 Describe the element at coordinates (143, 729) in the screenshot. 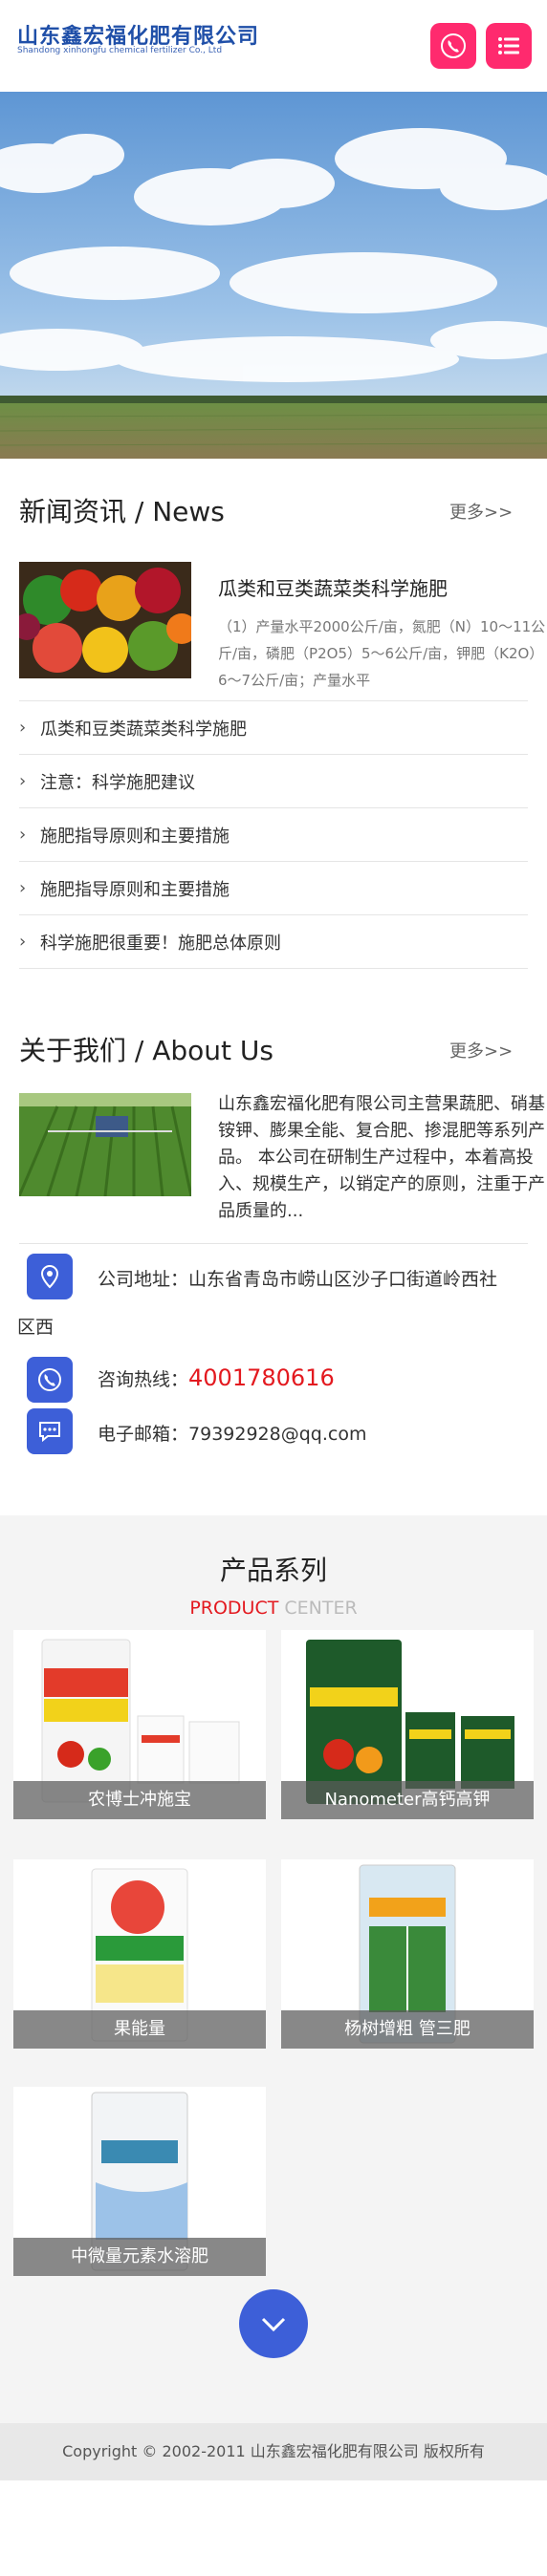

I see `news-item-title: 瓜类和豆类蔬菜类科学施肥` at that location.